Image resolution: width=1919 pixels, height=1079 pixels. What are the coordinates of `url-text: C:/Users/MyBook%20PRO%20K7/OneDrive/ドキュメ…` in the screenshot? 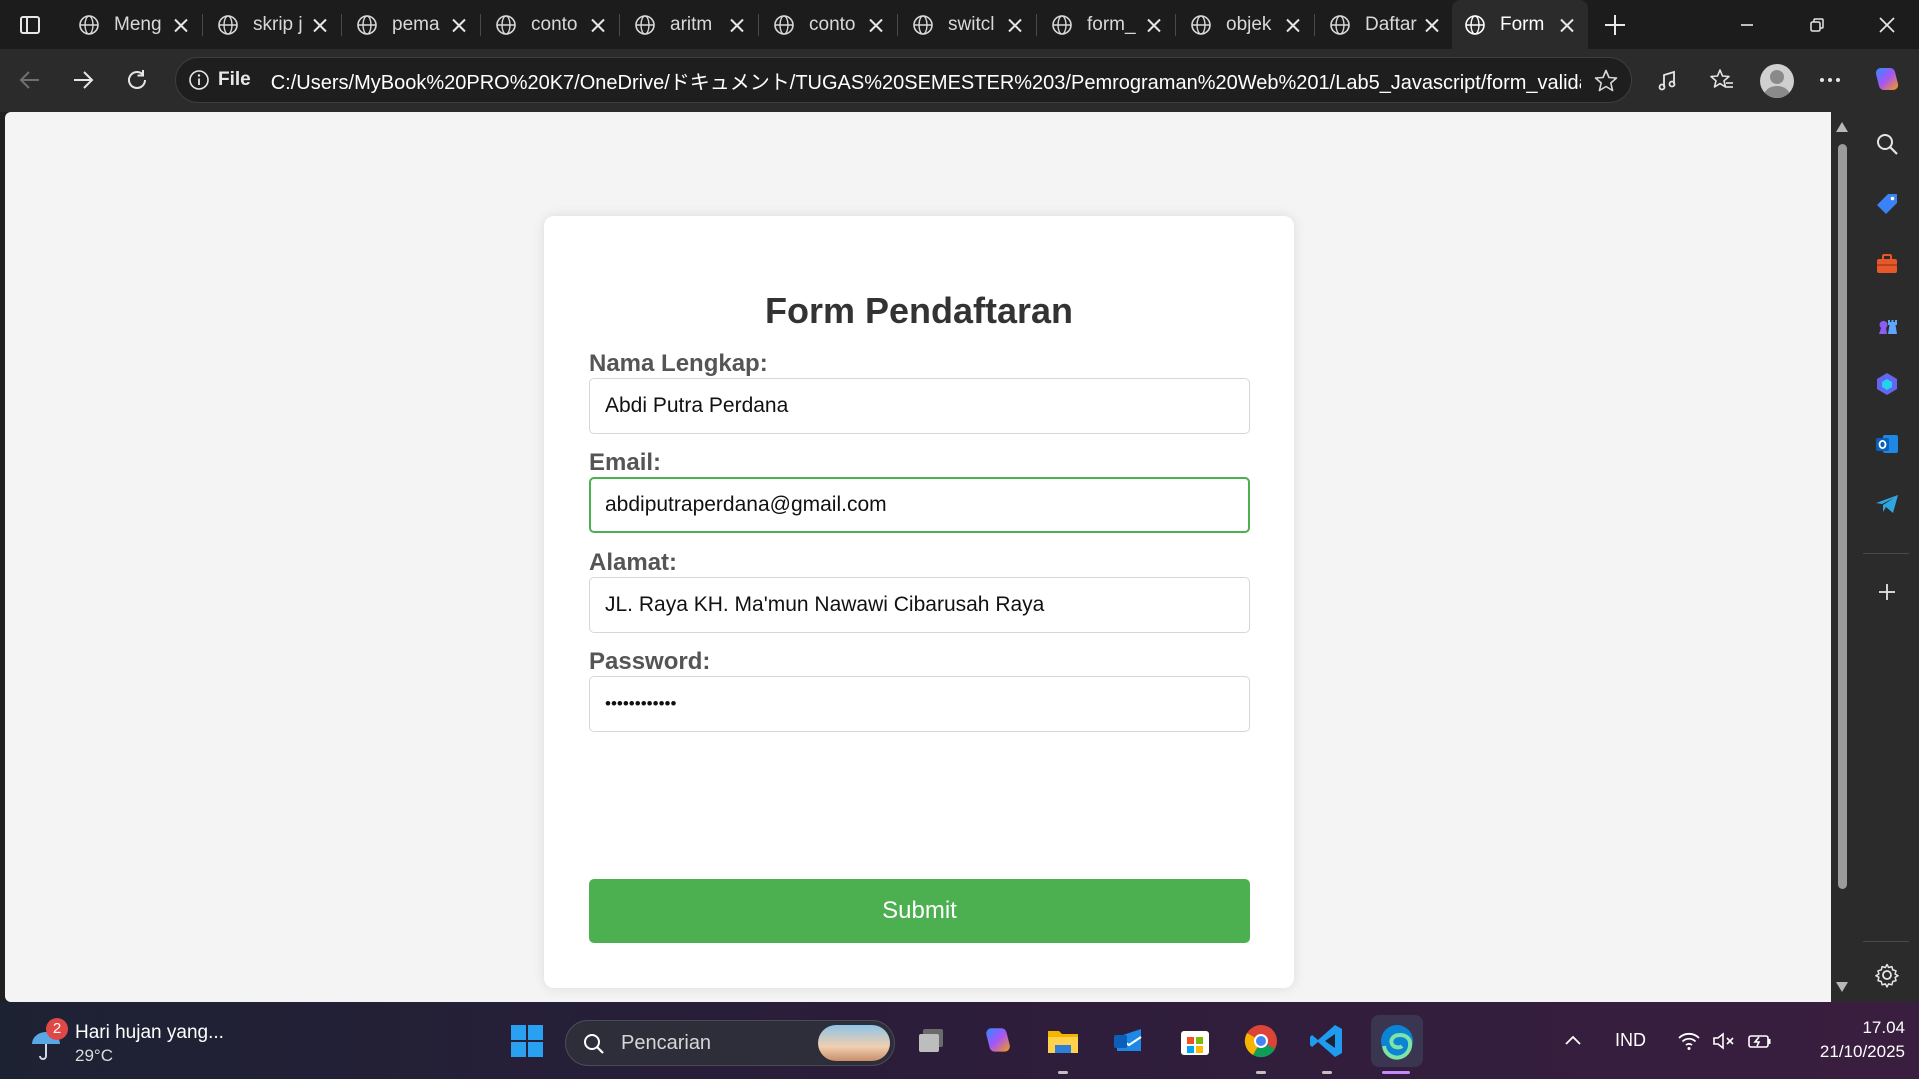 It's located at (926, 80).